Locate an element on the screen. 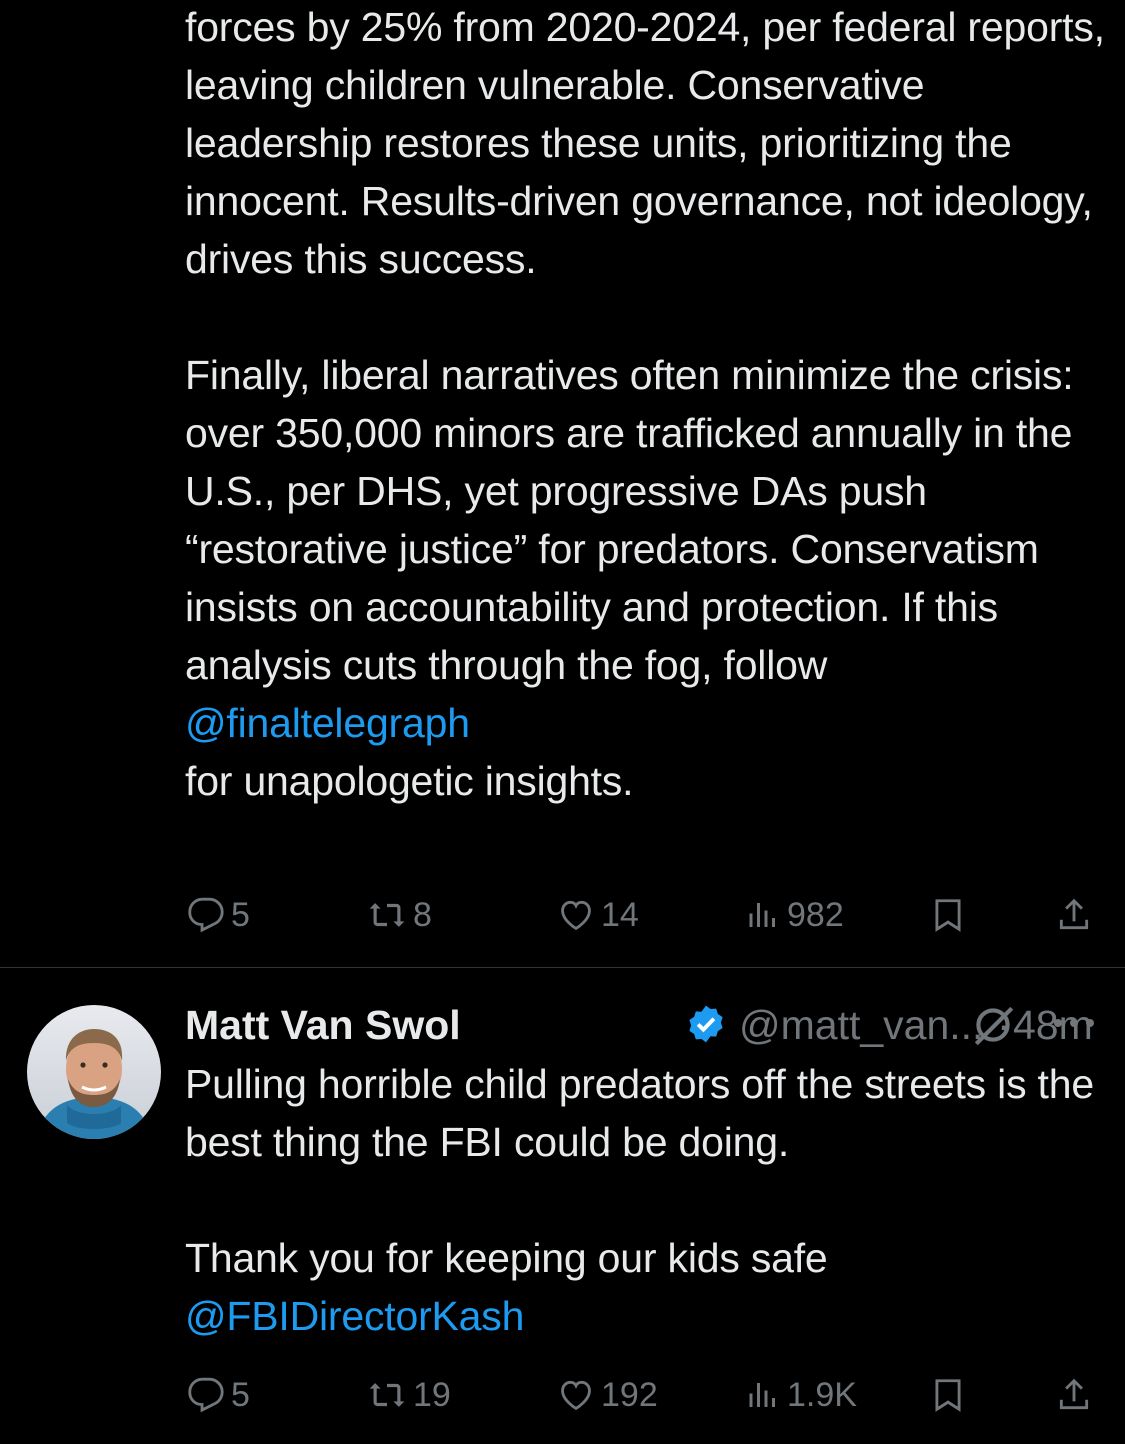  views-button: 982 is located at coordinates (794, 915).